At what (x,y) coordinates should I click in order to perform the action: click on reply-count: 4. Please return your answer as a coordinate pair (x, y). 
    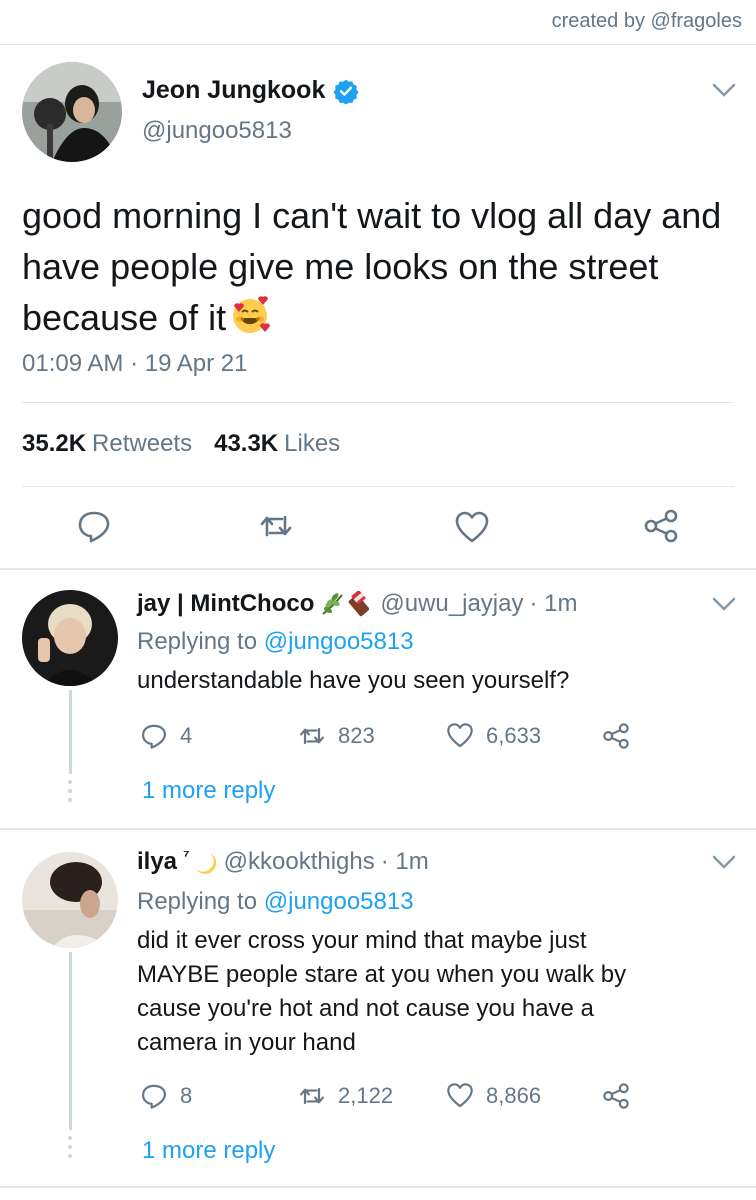
    Looking at the image, I should click on (186, 735).